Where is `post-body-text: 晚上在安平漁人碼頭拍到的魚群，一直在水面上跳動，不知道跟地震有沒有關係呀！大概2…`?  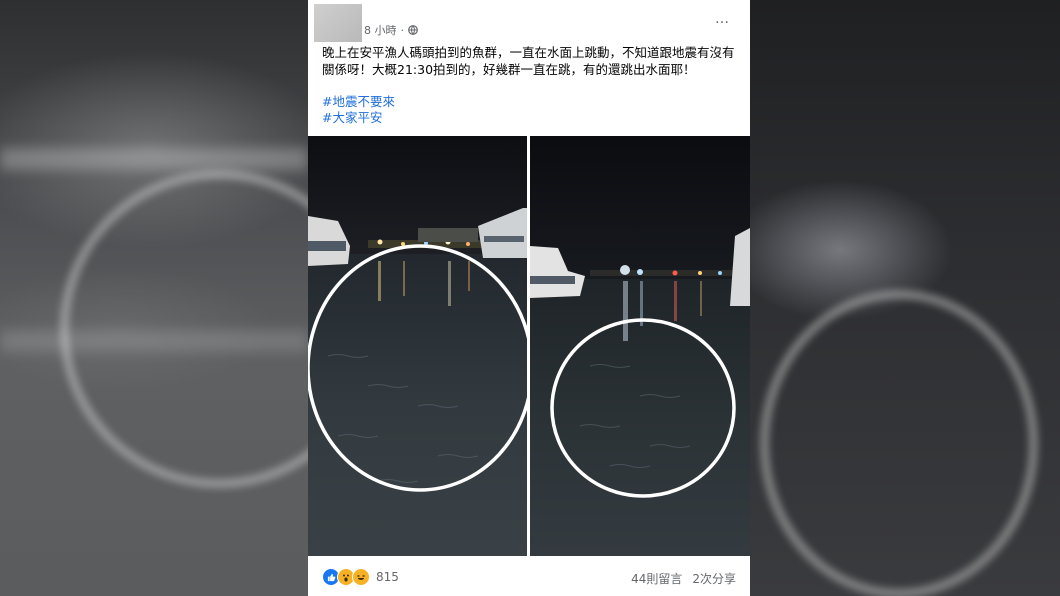
post-body-text: 晚上在安平漁人碼頭拍到的魚群，一直在水面上跳動，不知道跟地震有沒有關係呀！大概2… is located at coordinates (528, 61).